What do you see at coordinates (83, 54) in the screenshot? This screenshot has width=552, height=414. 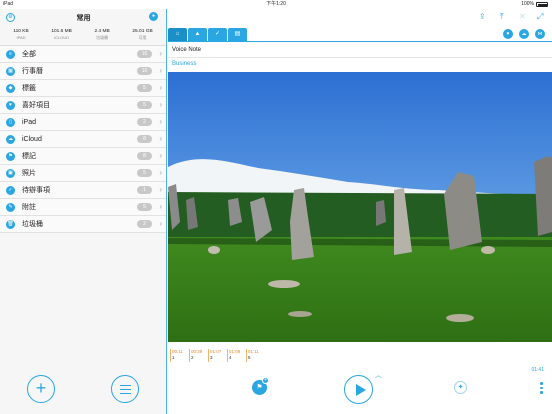 I see `sidebar-item: ≡ 全部 10 ›` at bounding box center [83, 54].